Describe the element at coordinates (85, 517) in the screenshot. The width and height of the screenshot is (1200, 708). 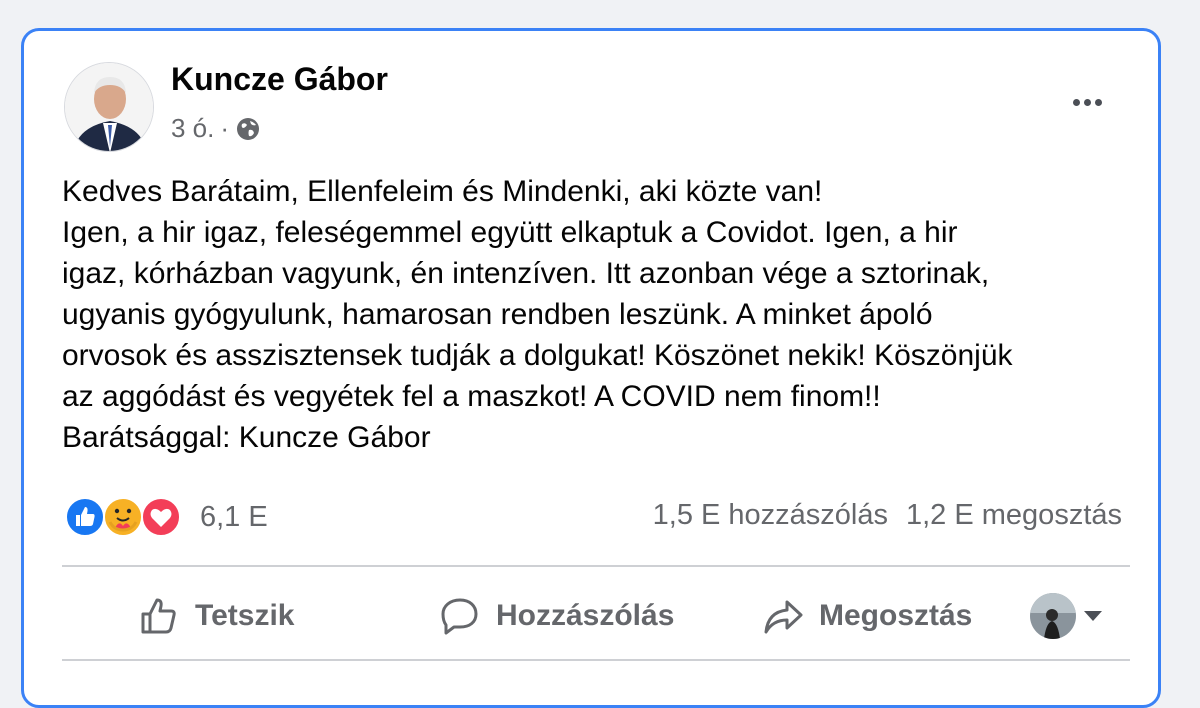
I see `like-reaction-icon` at that location.